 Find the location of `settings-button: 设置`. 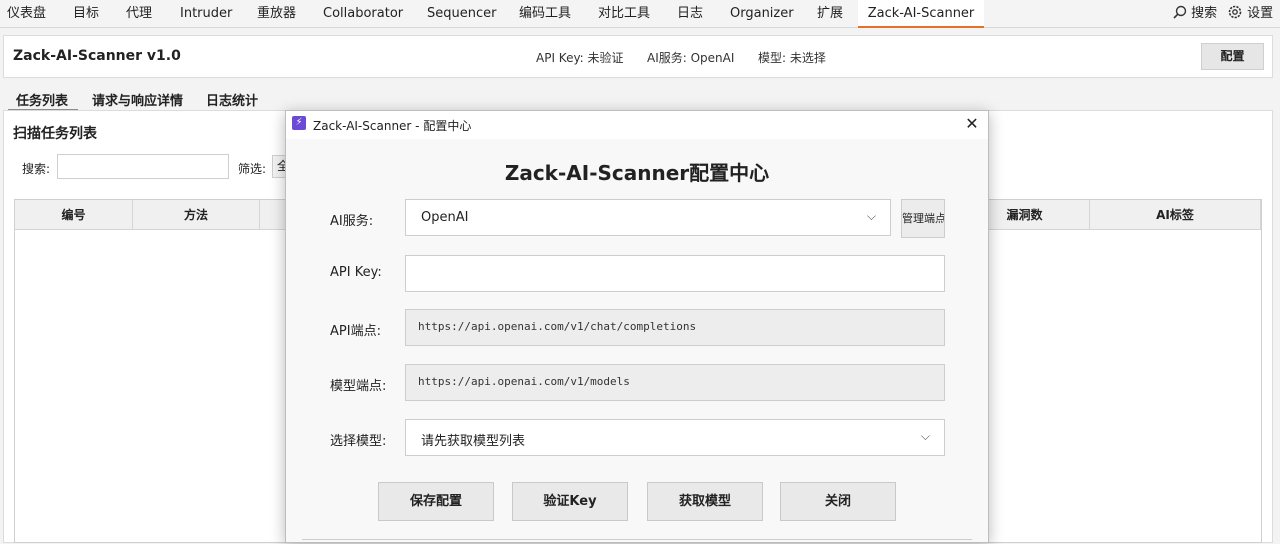

settings-button: 设置 is located at coordinates (1250, 13).